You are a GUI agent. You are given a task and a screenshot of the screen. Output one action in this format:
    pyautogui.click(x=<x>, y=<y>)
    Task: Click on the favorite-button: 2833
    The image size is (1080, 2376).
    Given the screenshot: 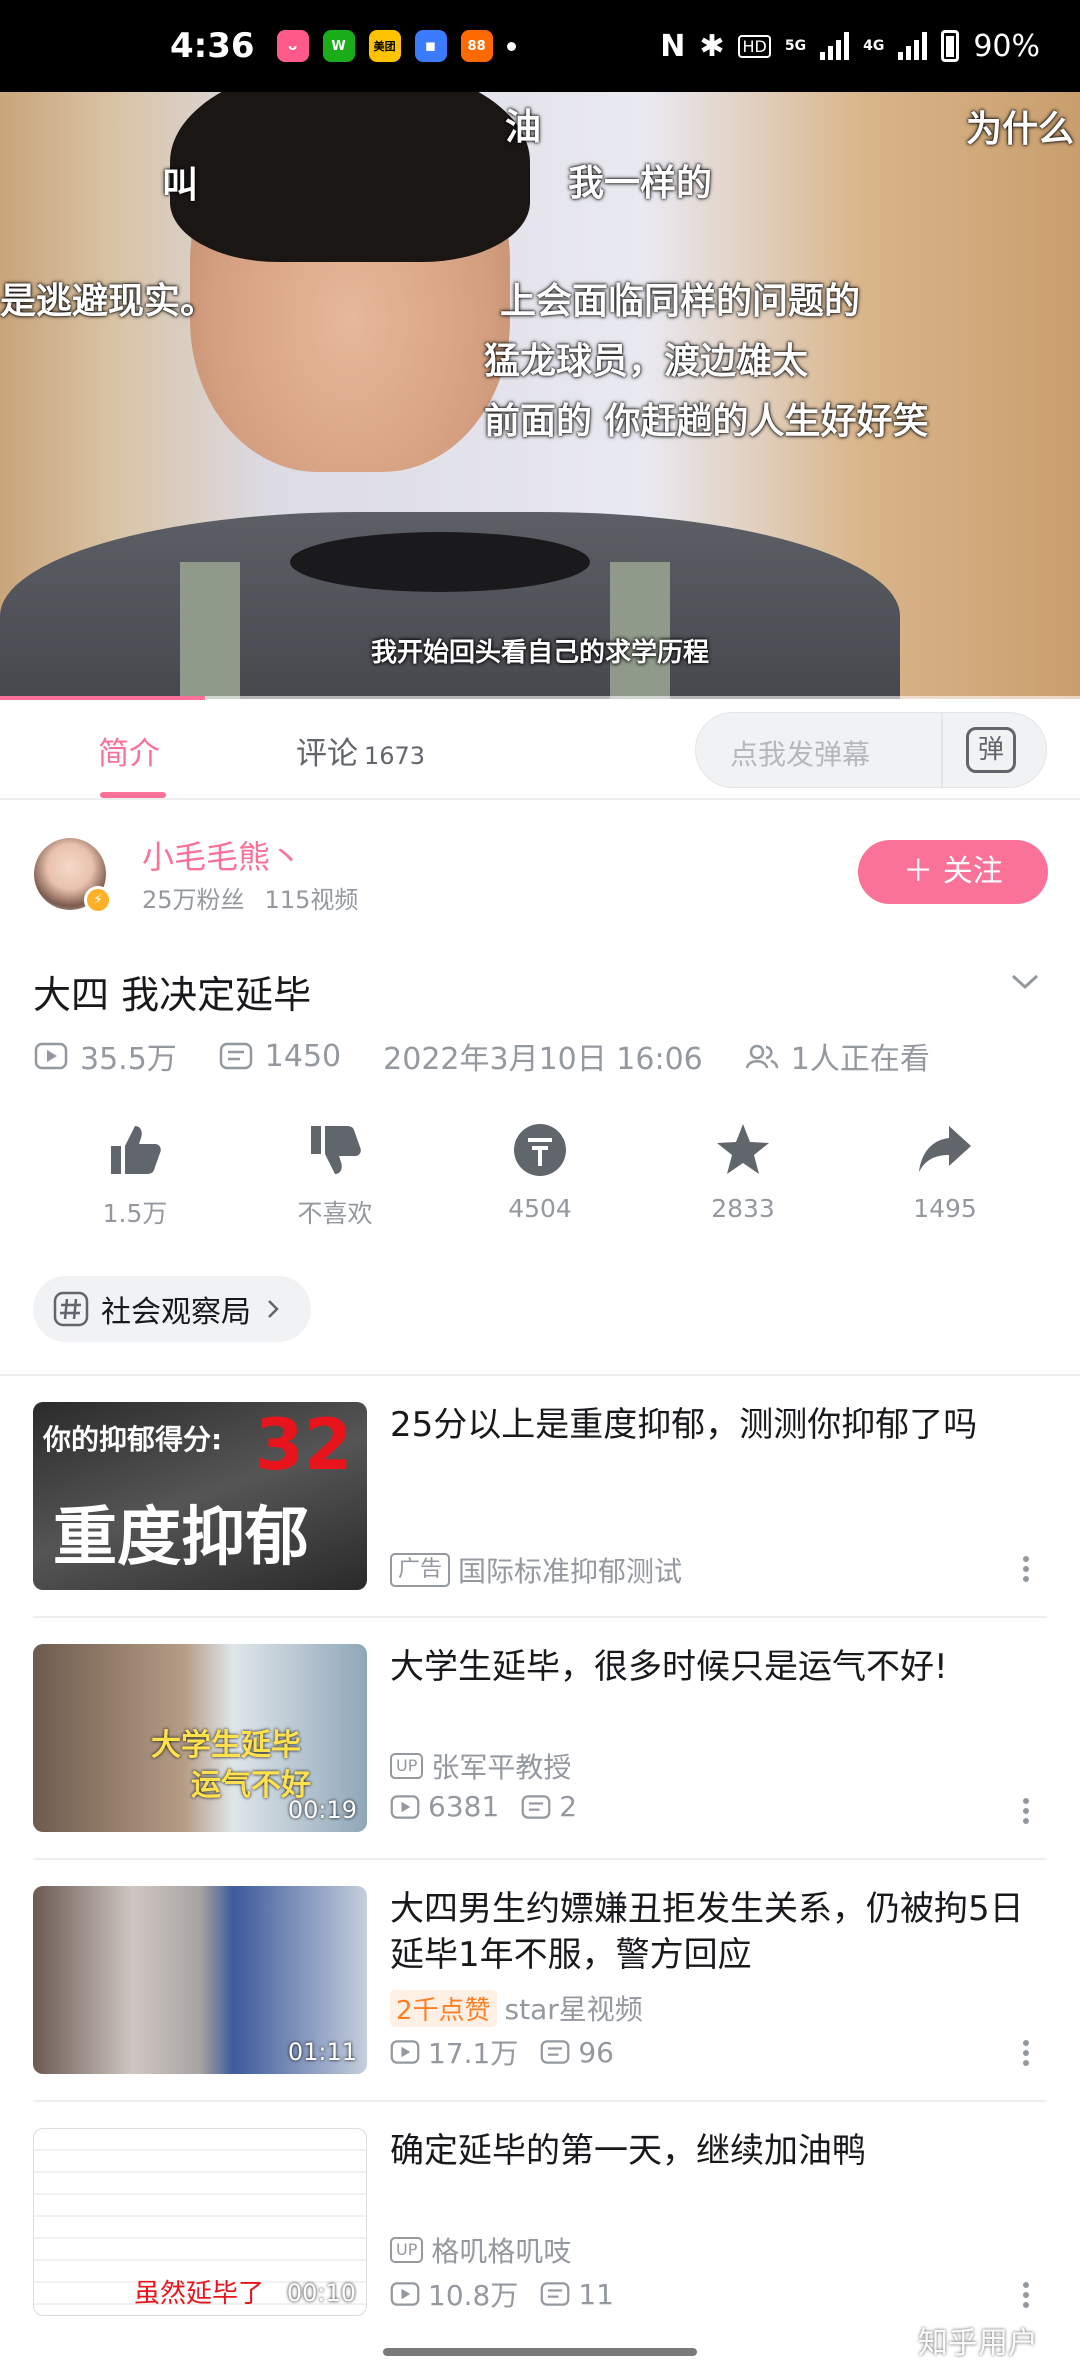 What is the action you would take?
    pyautogui.click(x=743, y=1171)
    